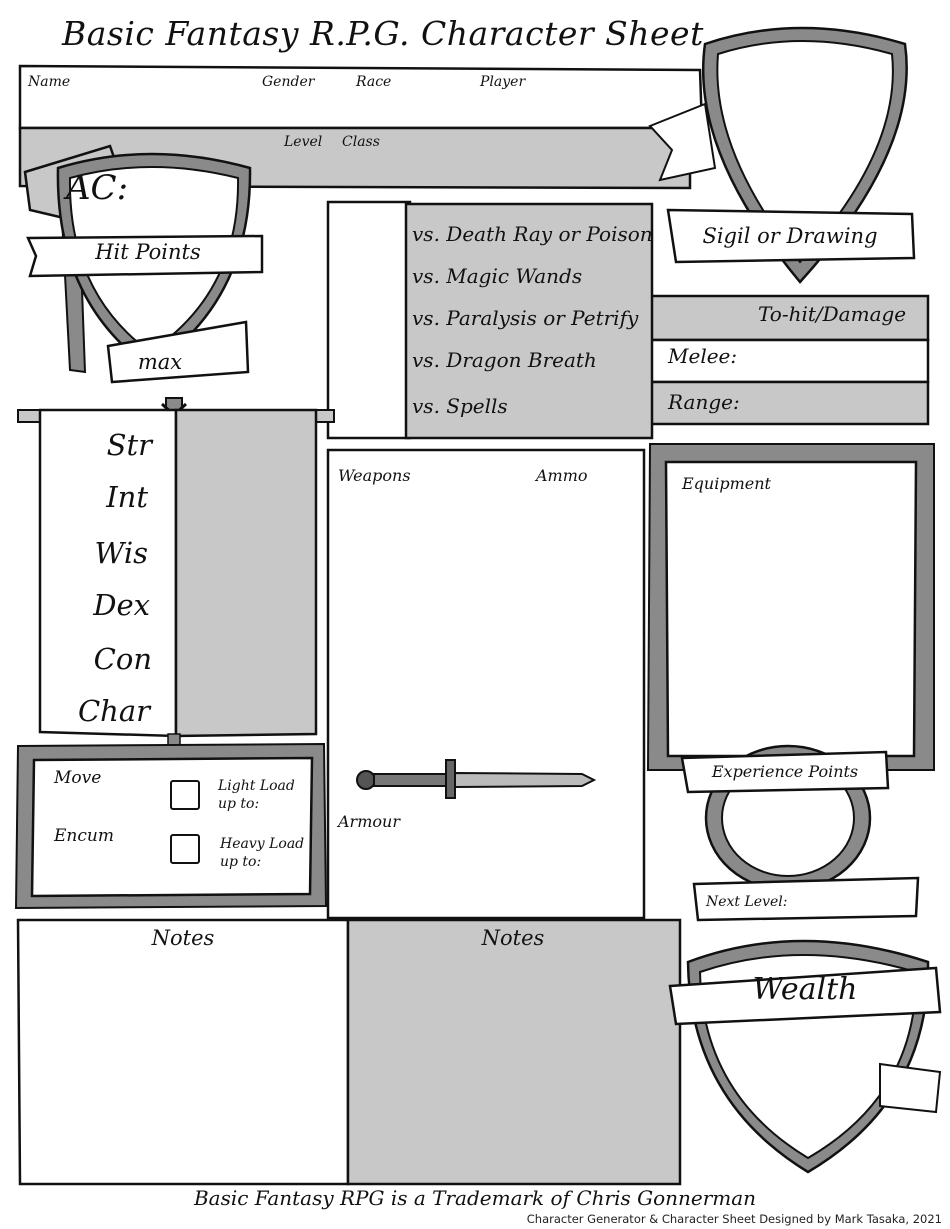 This screenshot has height=1229, width=950. Describe the element at coordinates (239, 804) in the screenshot. I see `light-load-upto-label: up to:` at that location.